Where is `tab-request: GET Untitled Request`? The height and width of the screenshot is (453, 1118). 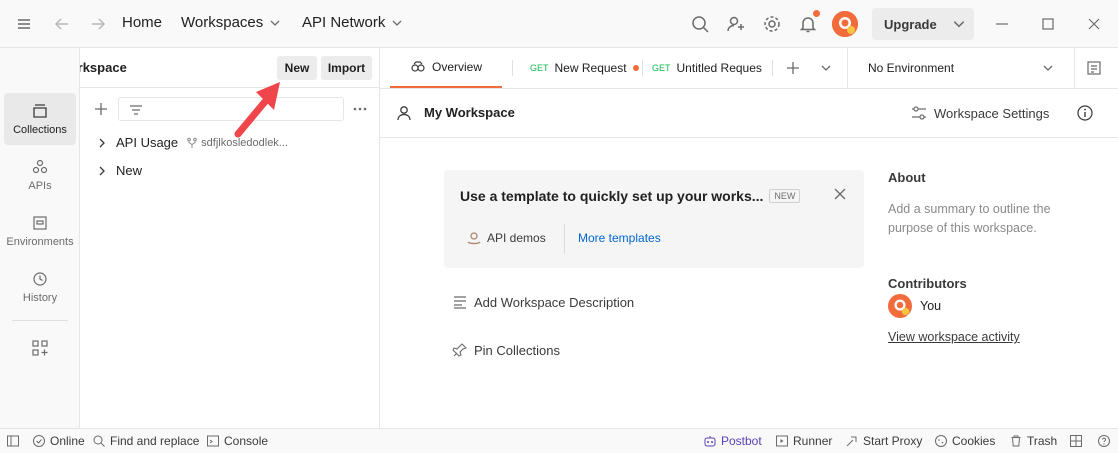 tab-request: GET Untitled Request is located at coordinates (707, 68).